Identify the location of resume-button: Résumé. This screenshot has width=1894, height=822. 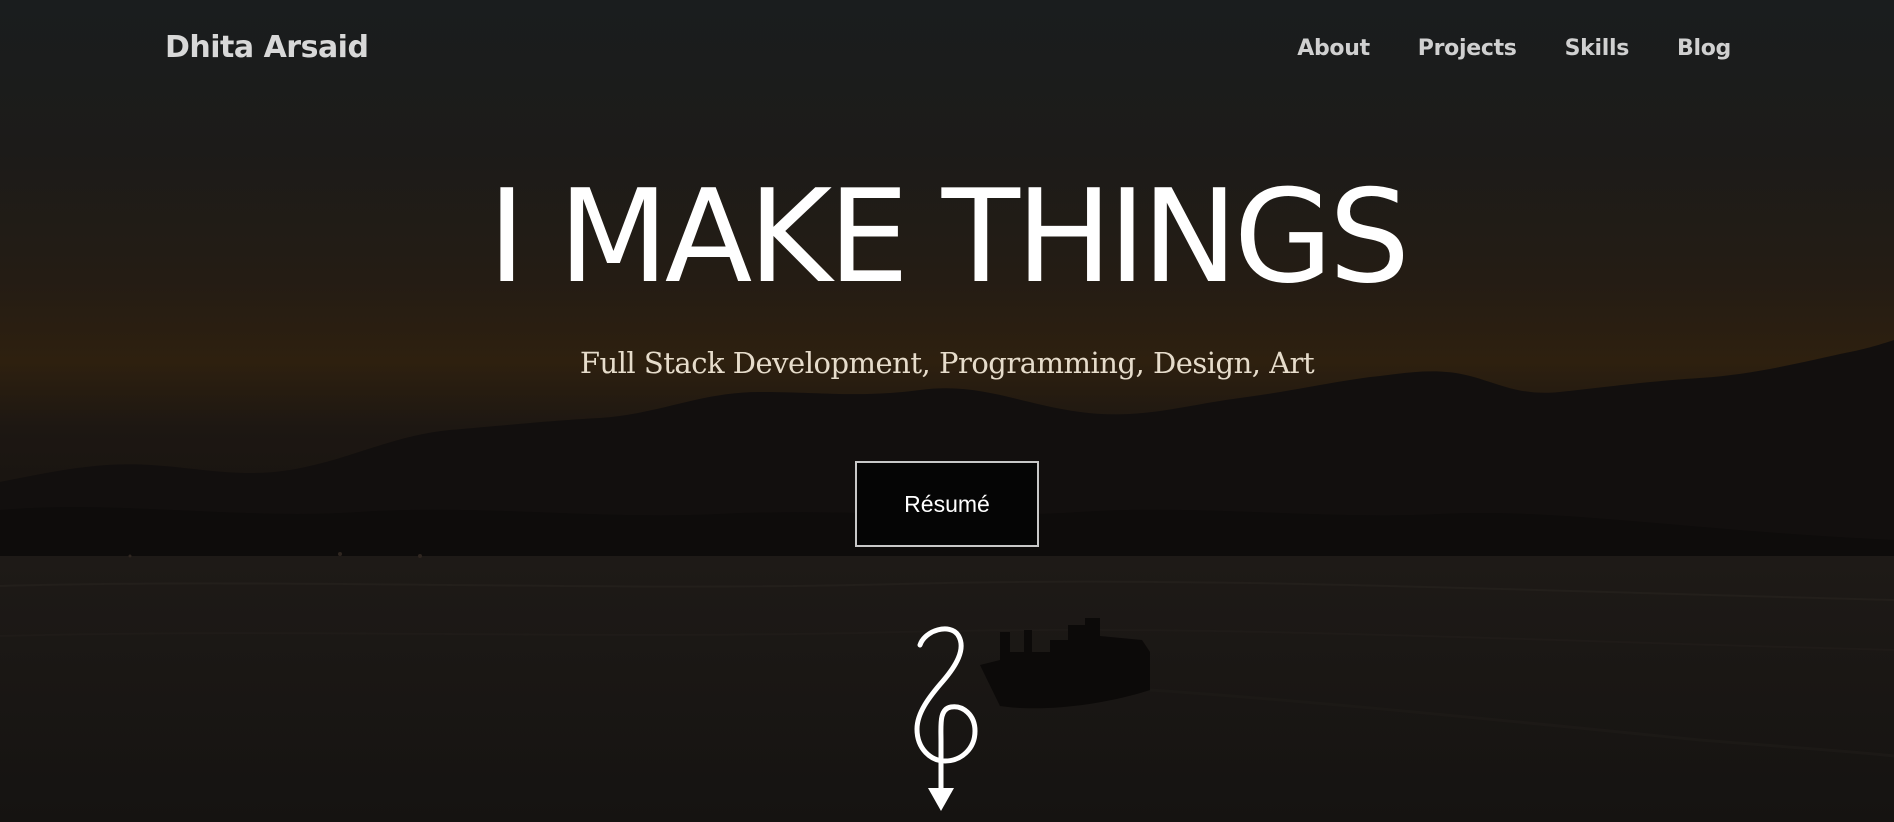
(947, 504).